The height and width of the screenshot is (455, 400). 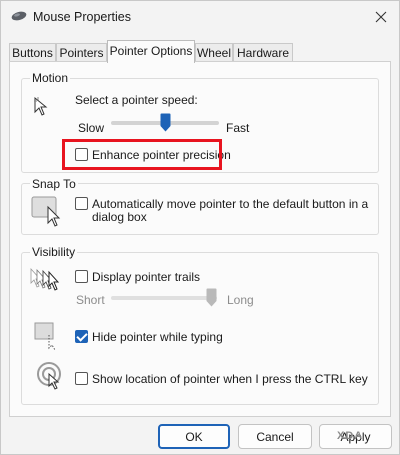 I want to click on tab-label: Pointers, so click(x=81, y=53).